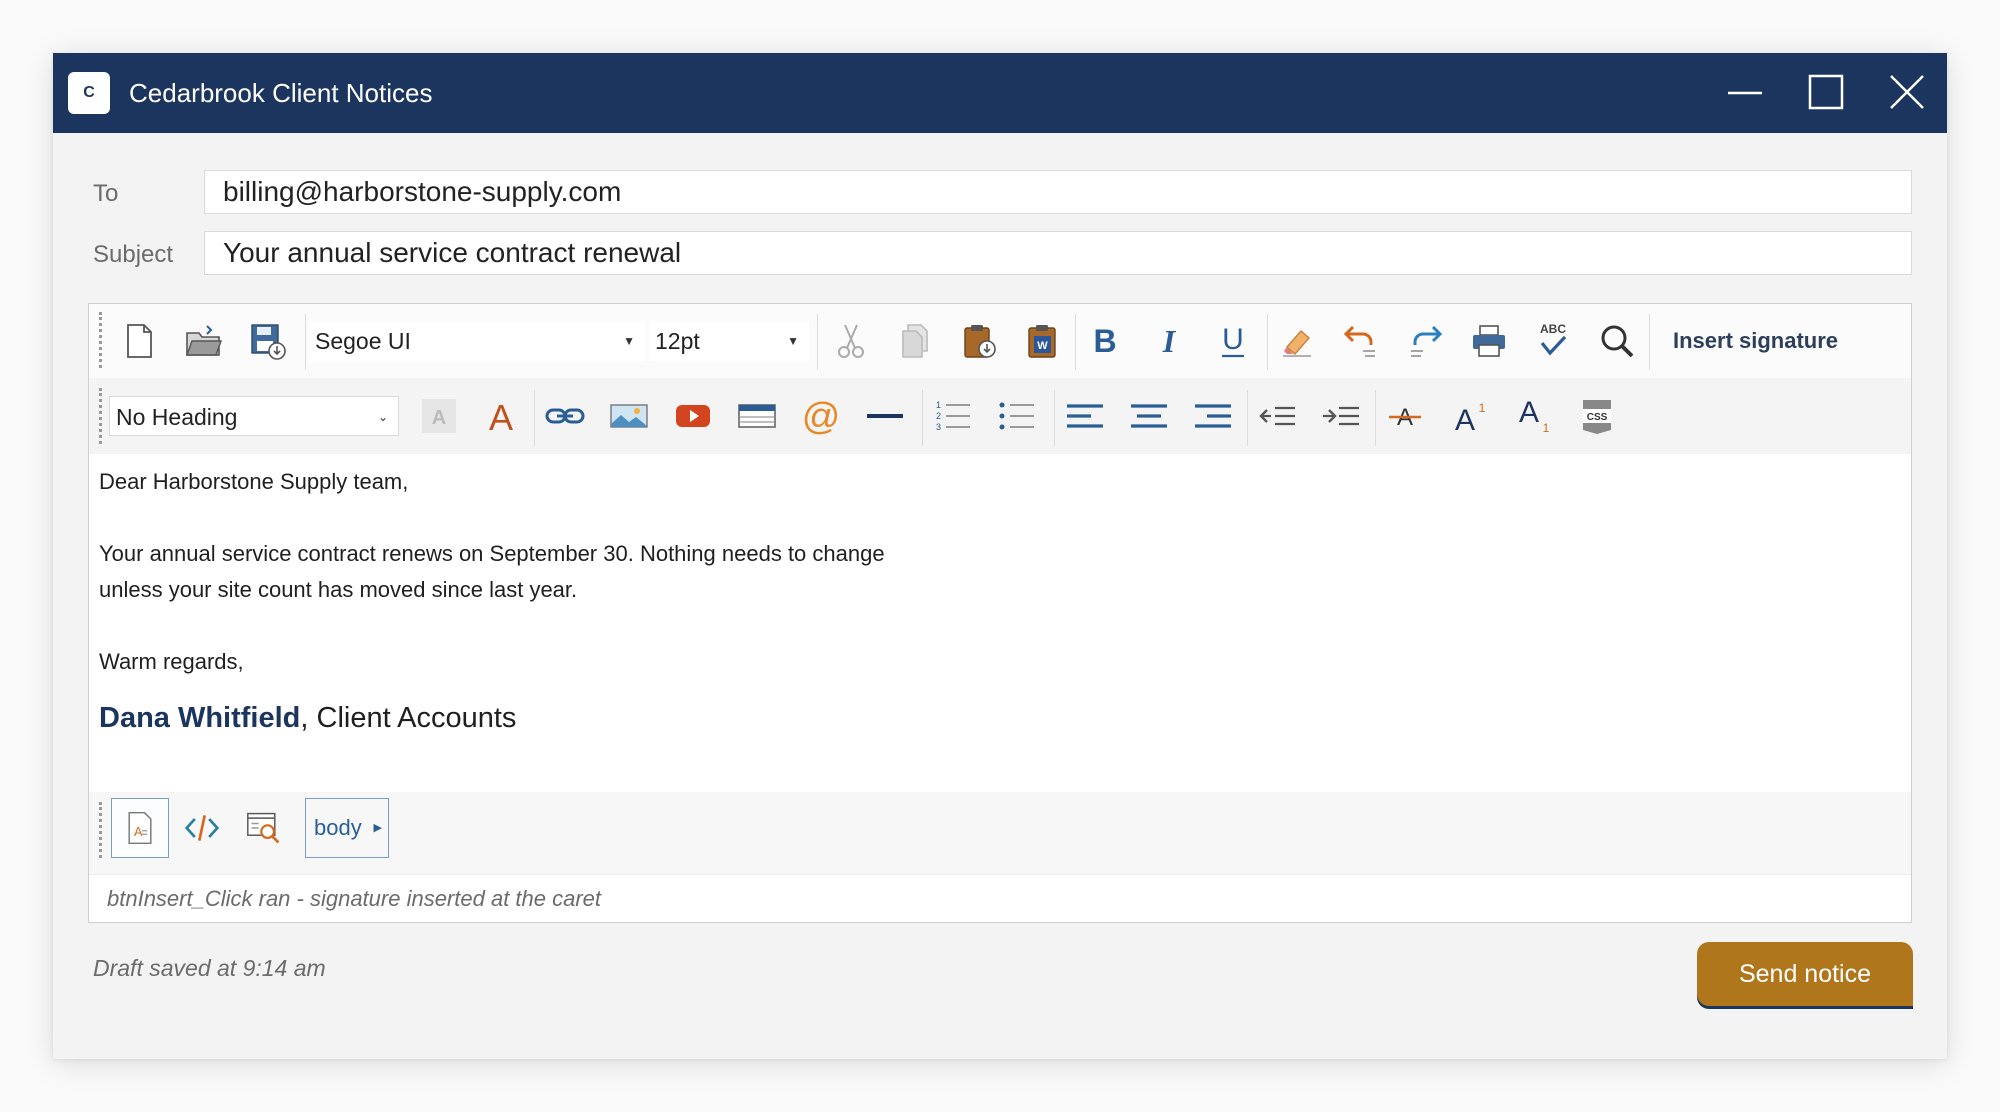 This screenshot has height=1112, width=2000. What do you see at coordinates (439, 416) in the screenshot?
I see `background-color-button: A` at bounding box center [439, 416].